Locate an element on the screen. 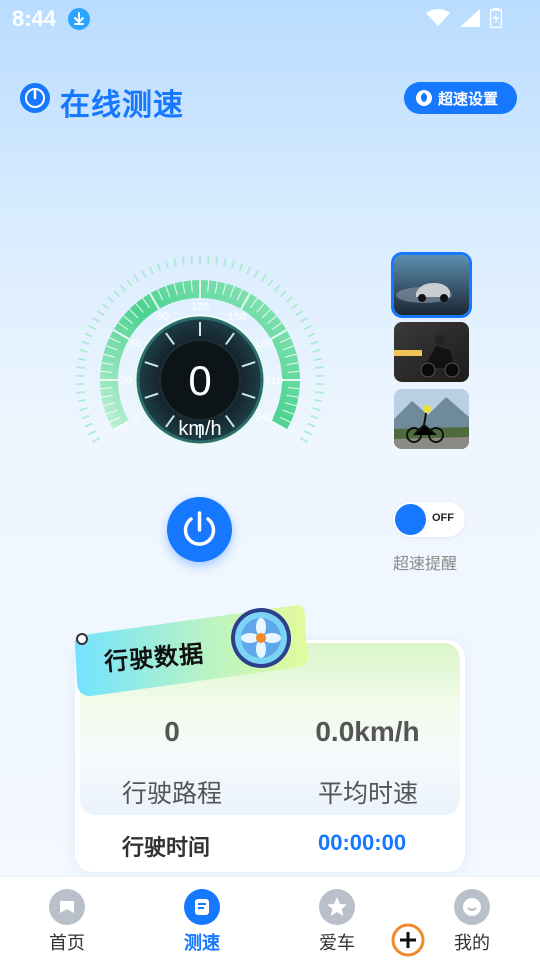 The height and width of the screenshot is (960, 540). battery-charging-icon is located at coordinates (496, 18).